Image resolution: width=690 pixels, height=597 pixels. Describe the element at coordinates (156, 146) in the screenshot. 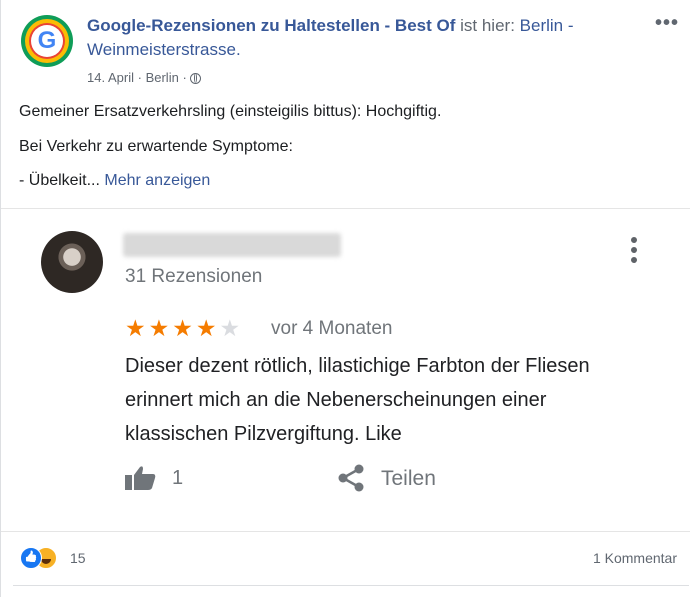

I see `post-text-line: Bei Verkehr zu erwartende Symptome:` at that location.